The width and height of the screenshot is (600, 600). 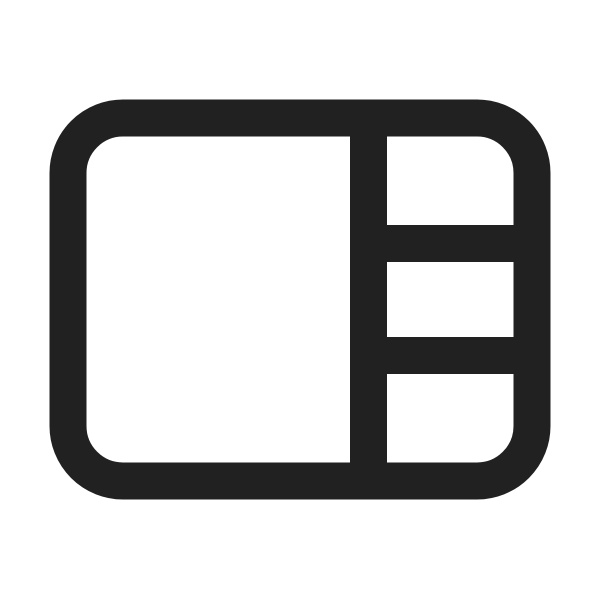 What do you see at coordinates (368, 299) in the screenshot?
I see `vertical-divider` at bounding box center [368, 299].